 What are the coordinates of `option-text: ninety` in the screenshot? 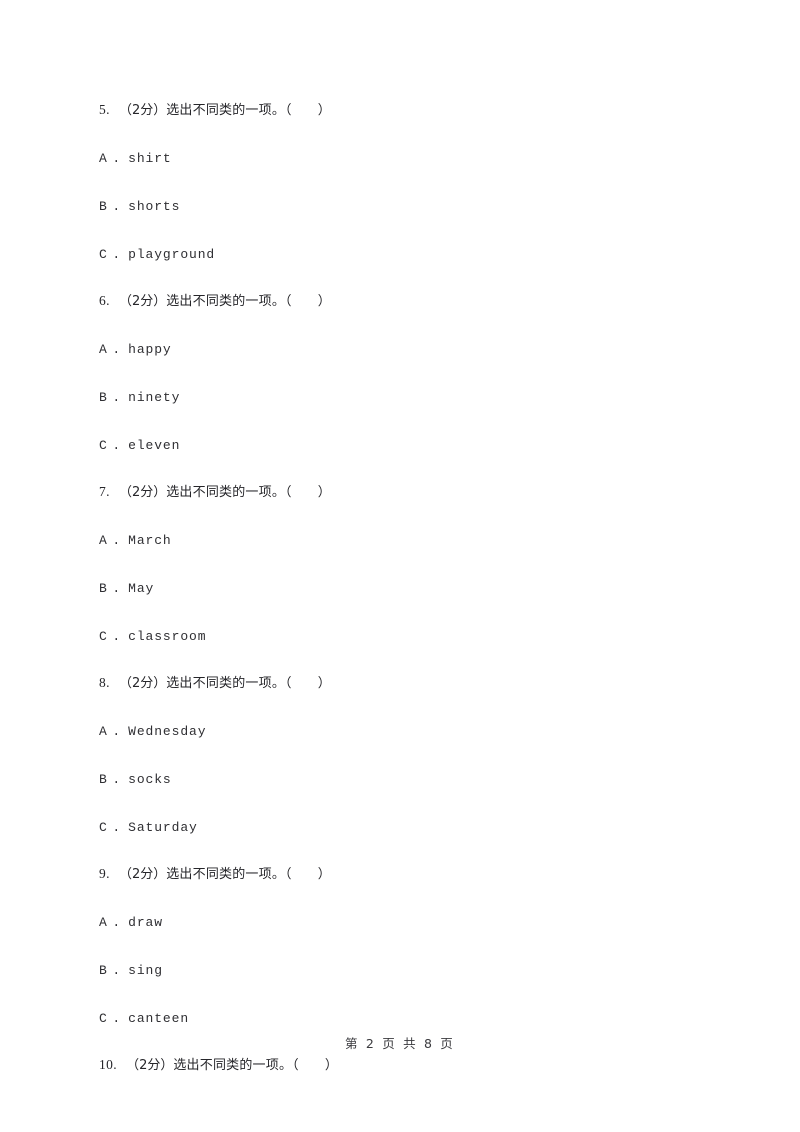 It's located at (154, 397).